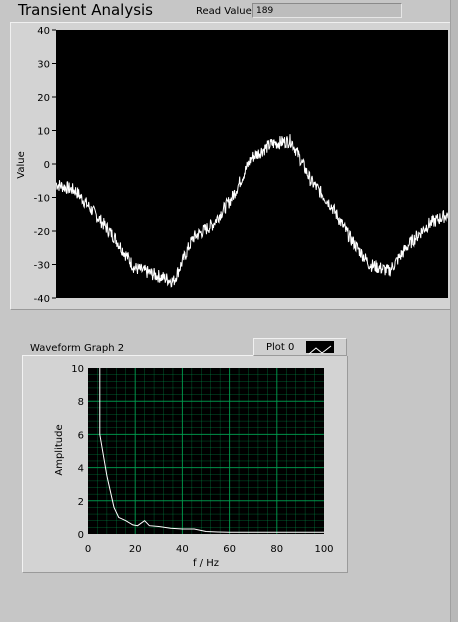 The image size is (458, 622). I want to click on spectrum-plot-area, so click(206, 451).